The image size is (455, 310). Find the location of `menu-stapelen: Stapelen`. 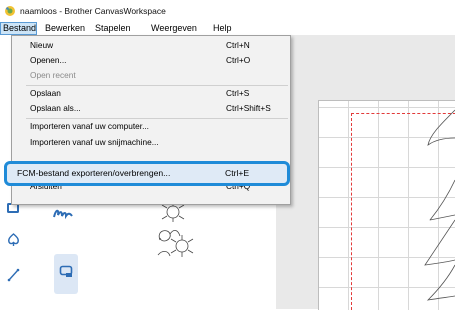

menu-stapelen: Stapelen is located at coordinates (113, 28).